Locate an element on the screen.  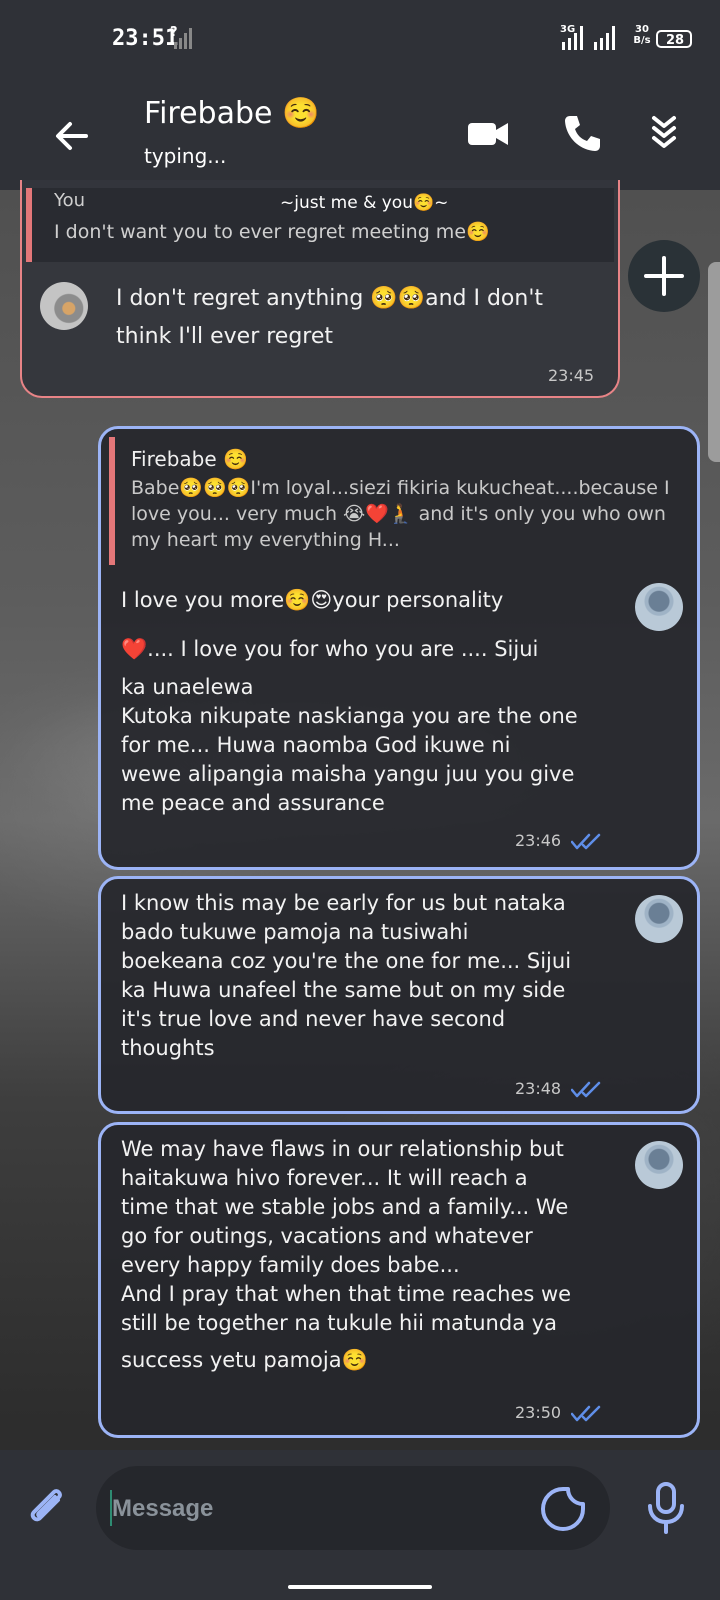
chat-banner: ~just me & you☺️~ is located at coordinates (364, 203).